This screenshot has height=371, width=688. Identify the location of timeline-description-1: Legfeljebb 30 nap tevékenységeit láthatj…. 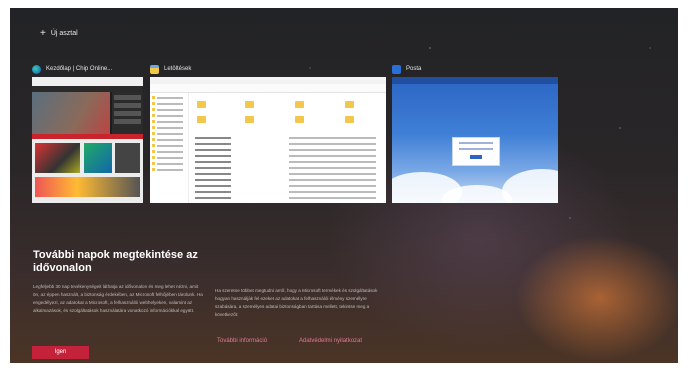
(118, 298).